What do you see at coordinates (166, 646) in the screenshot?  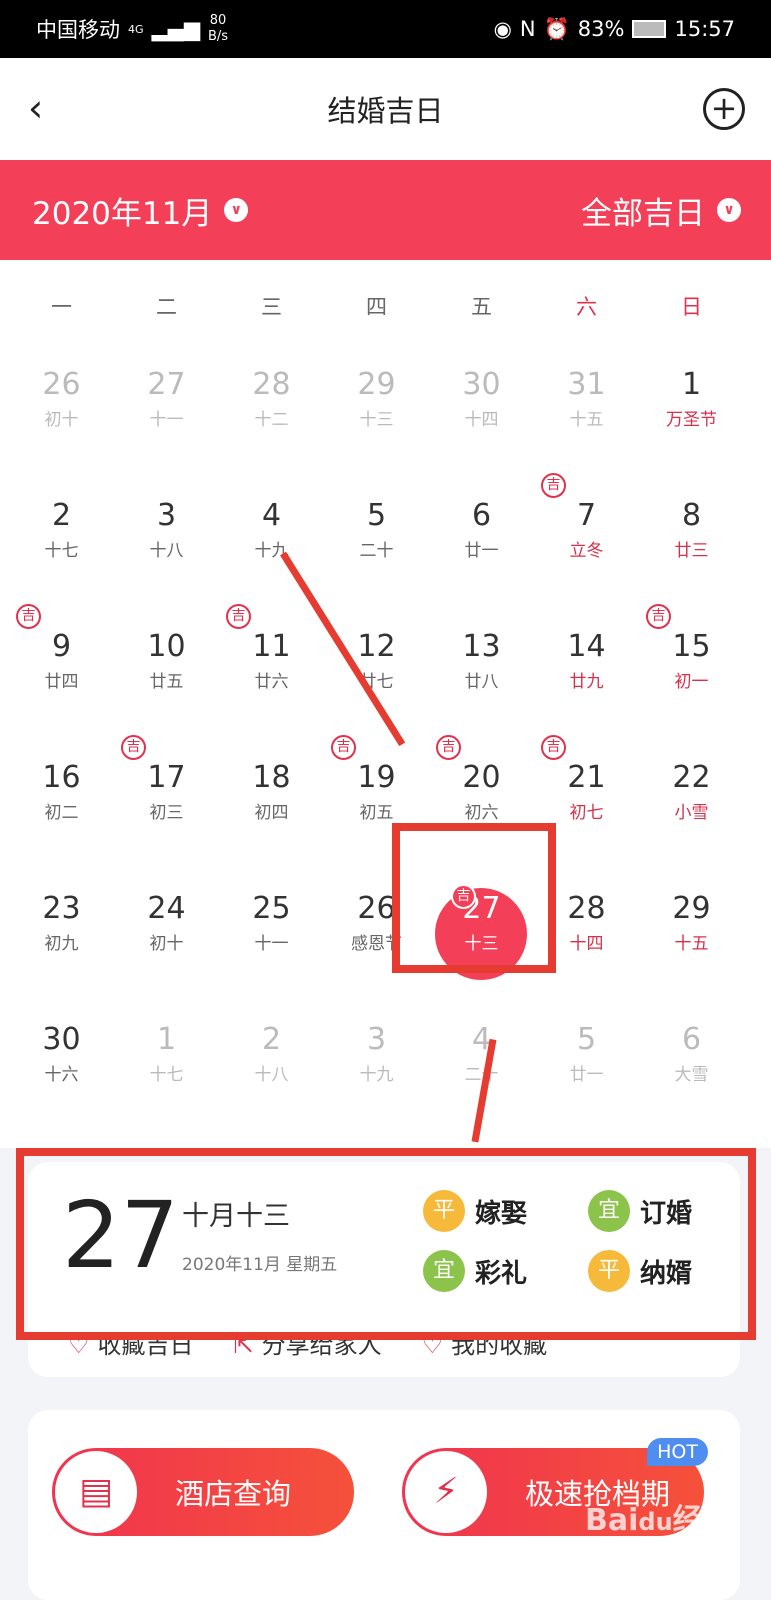 I see `day-number: 10` at bounding box center [166, 646].